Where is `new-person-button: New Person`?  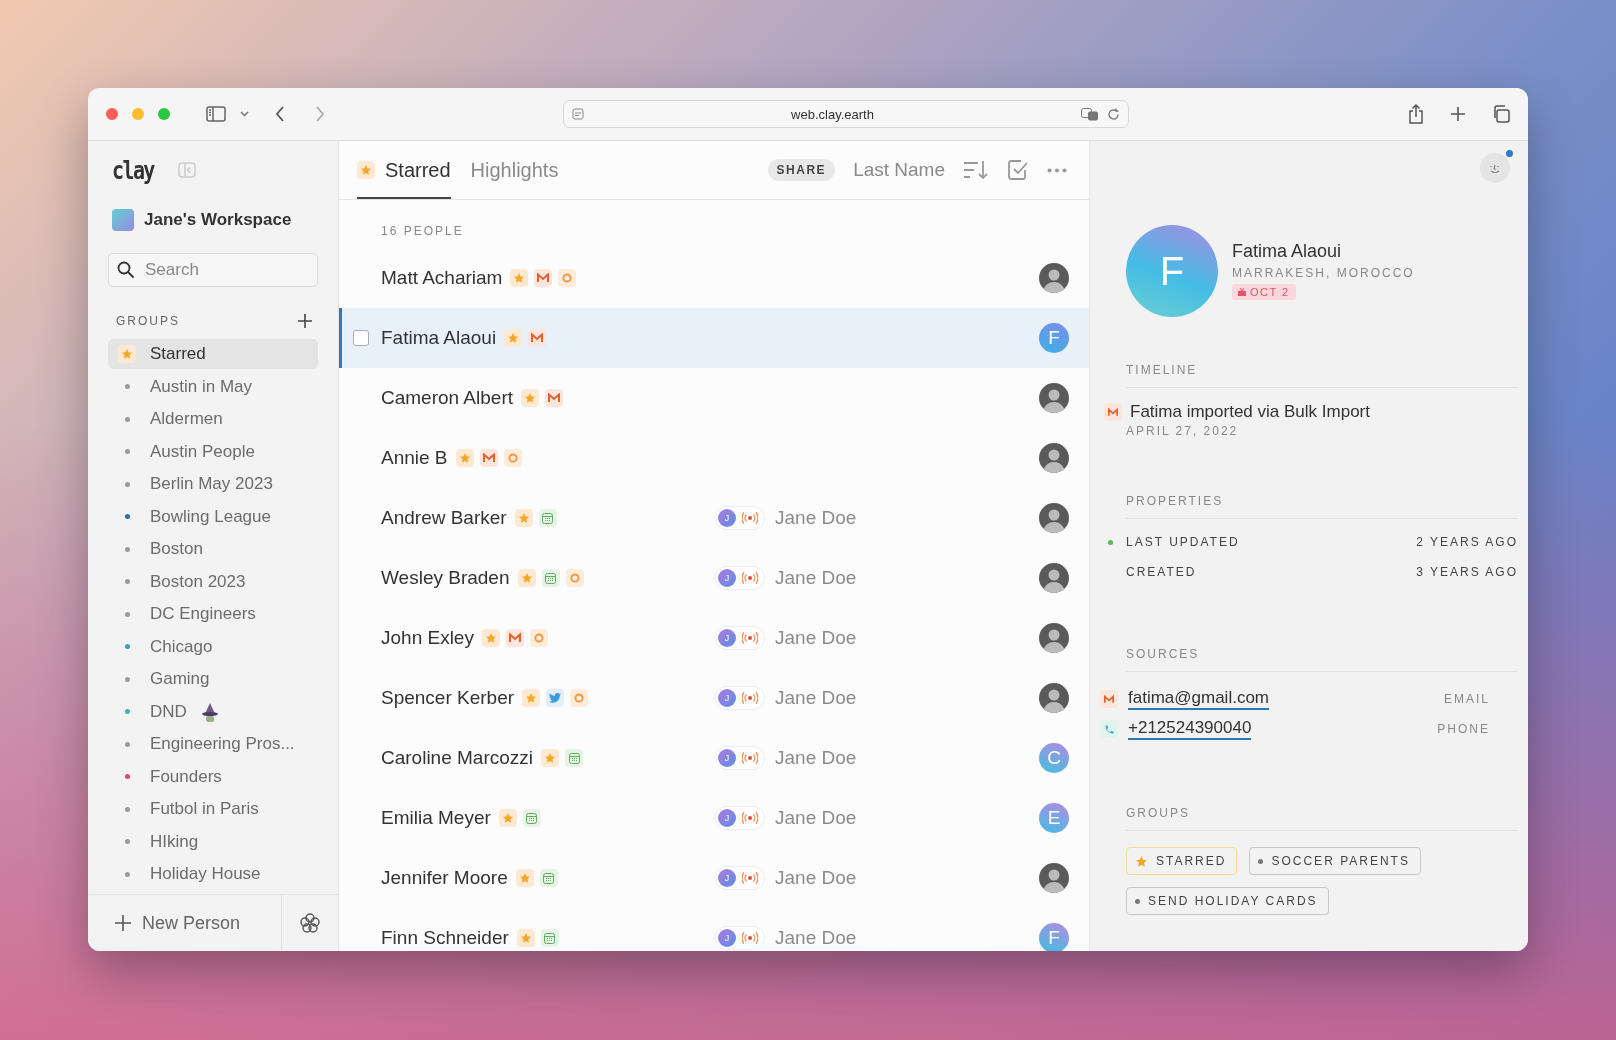 new-person-button: New Person is located at coordinates (185, 923).